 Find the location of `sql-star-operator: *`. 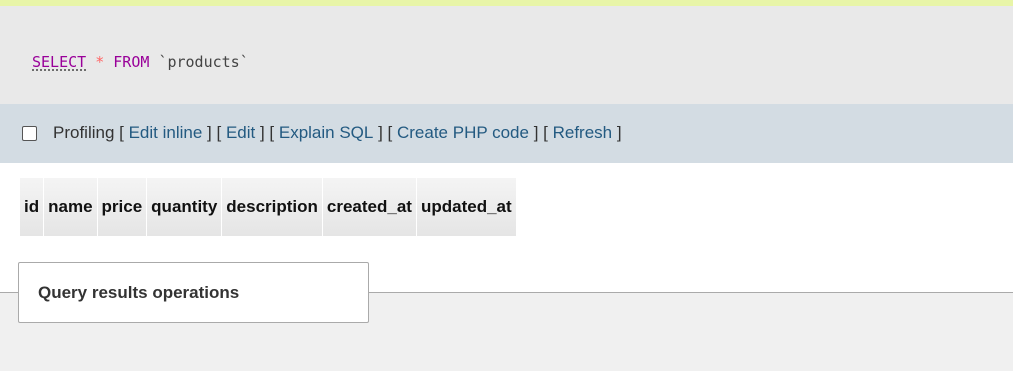

sql-star-operator: * is located at coordinates (100, 62).